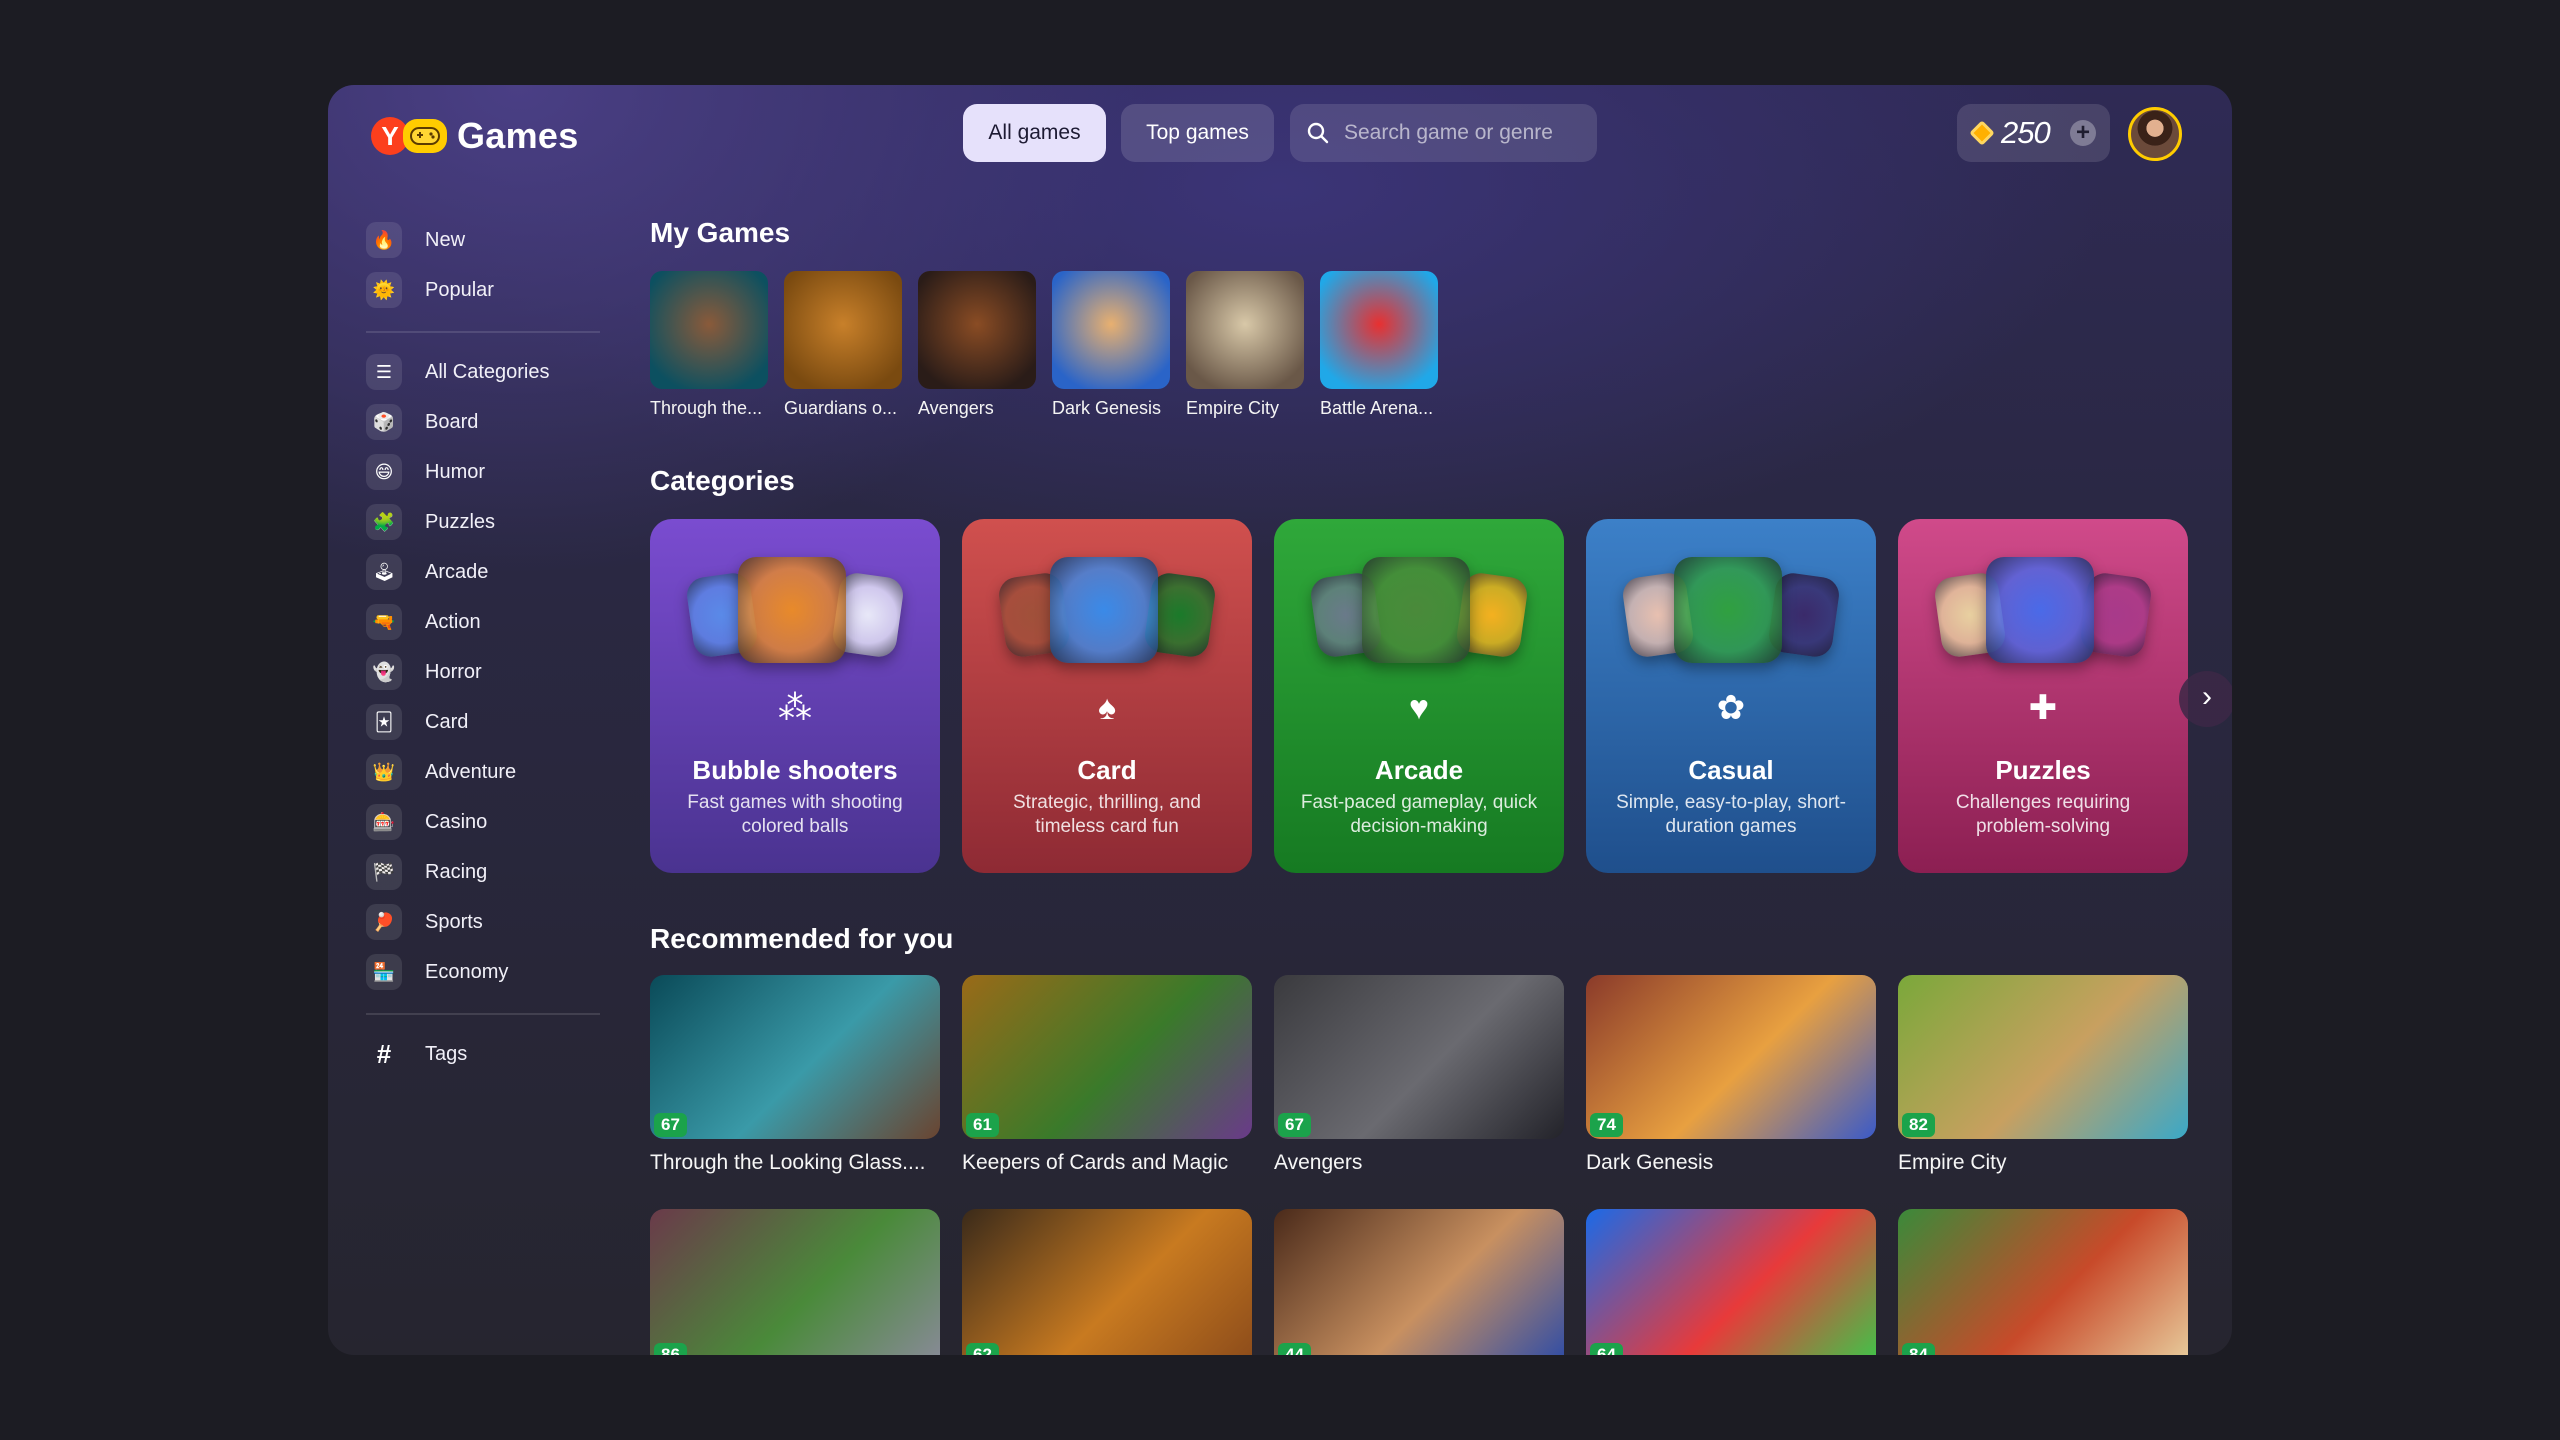  I want to click on sidebar-item-label: Sports, so click(454, 921).